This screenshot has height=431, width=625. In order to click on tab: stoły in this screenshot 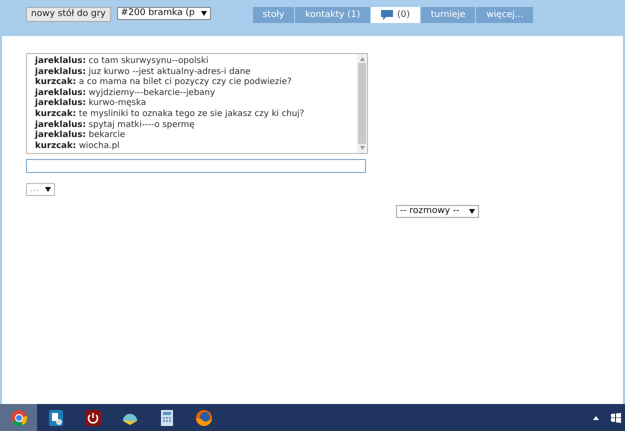, I will do `click(273, 15)`.